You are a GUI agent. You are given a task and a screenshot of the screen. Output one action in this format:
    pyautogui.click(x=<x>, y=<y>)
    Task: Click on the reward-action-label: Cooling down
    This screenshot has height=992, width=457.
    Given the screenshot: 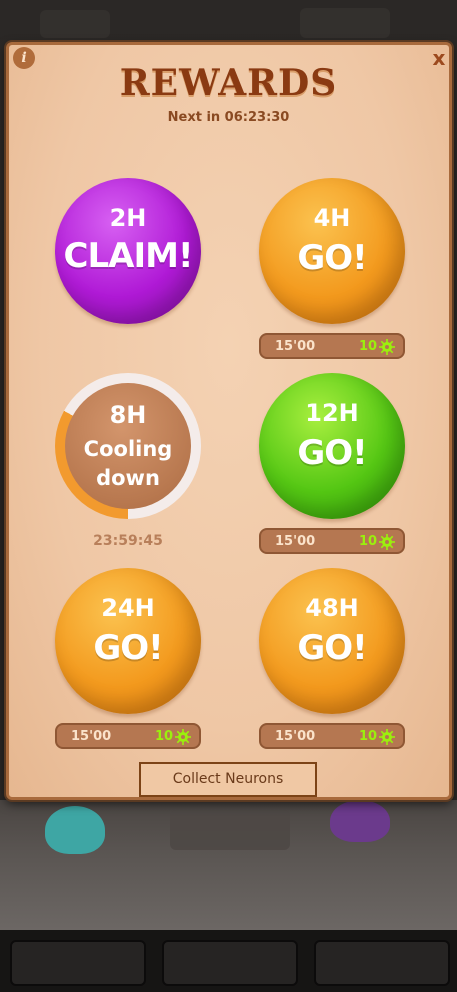 What is the action you would take?
    pyautogui.click(x=128, y=463)
    